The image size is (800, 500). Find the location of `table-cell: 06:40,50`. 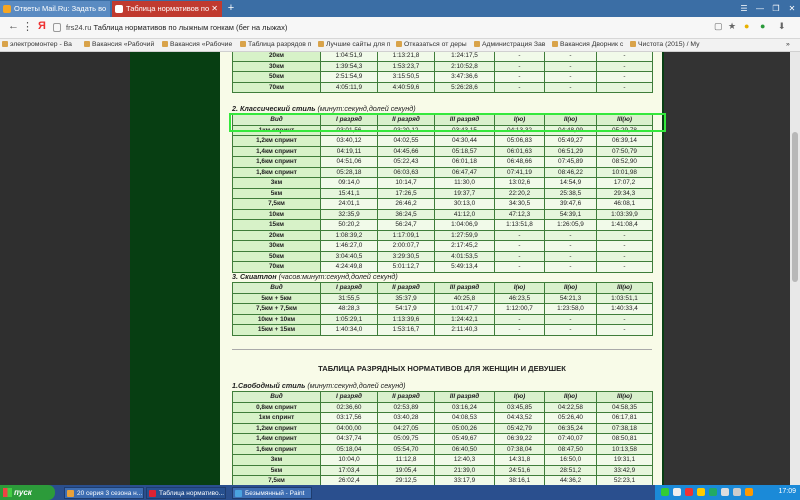

table-cell: 06:40,50 is located at coordinates (464, 449).